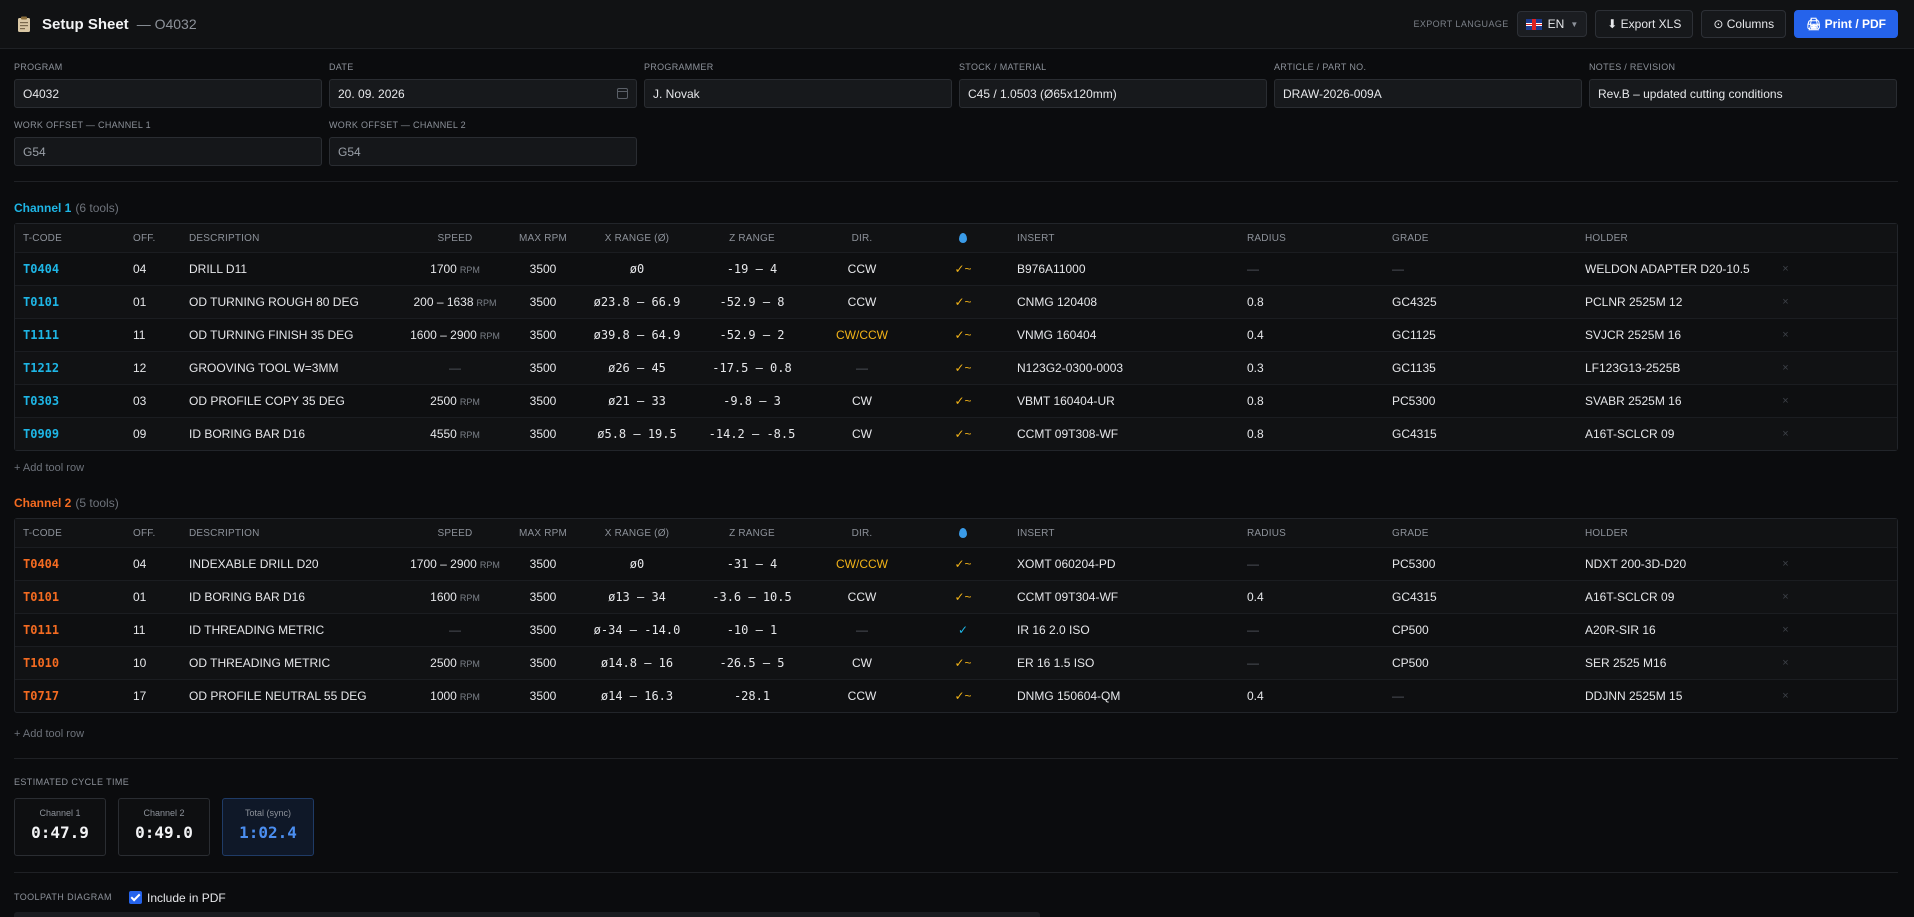  What do you see at coordinates (1674, 663) in the screenshot?
I see `holder-cell: SER 2525 M16` at bounding box center [1674, 663].